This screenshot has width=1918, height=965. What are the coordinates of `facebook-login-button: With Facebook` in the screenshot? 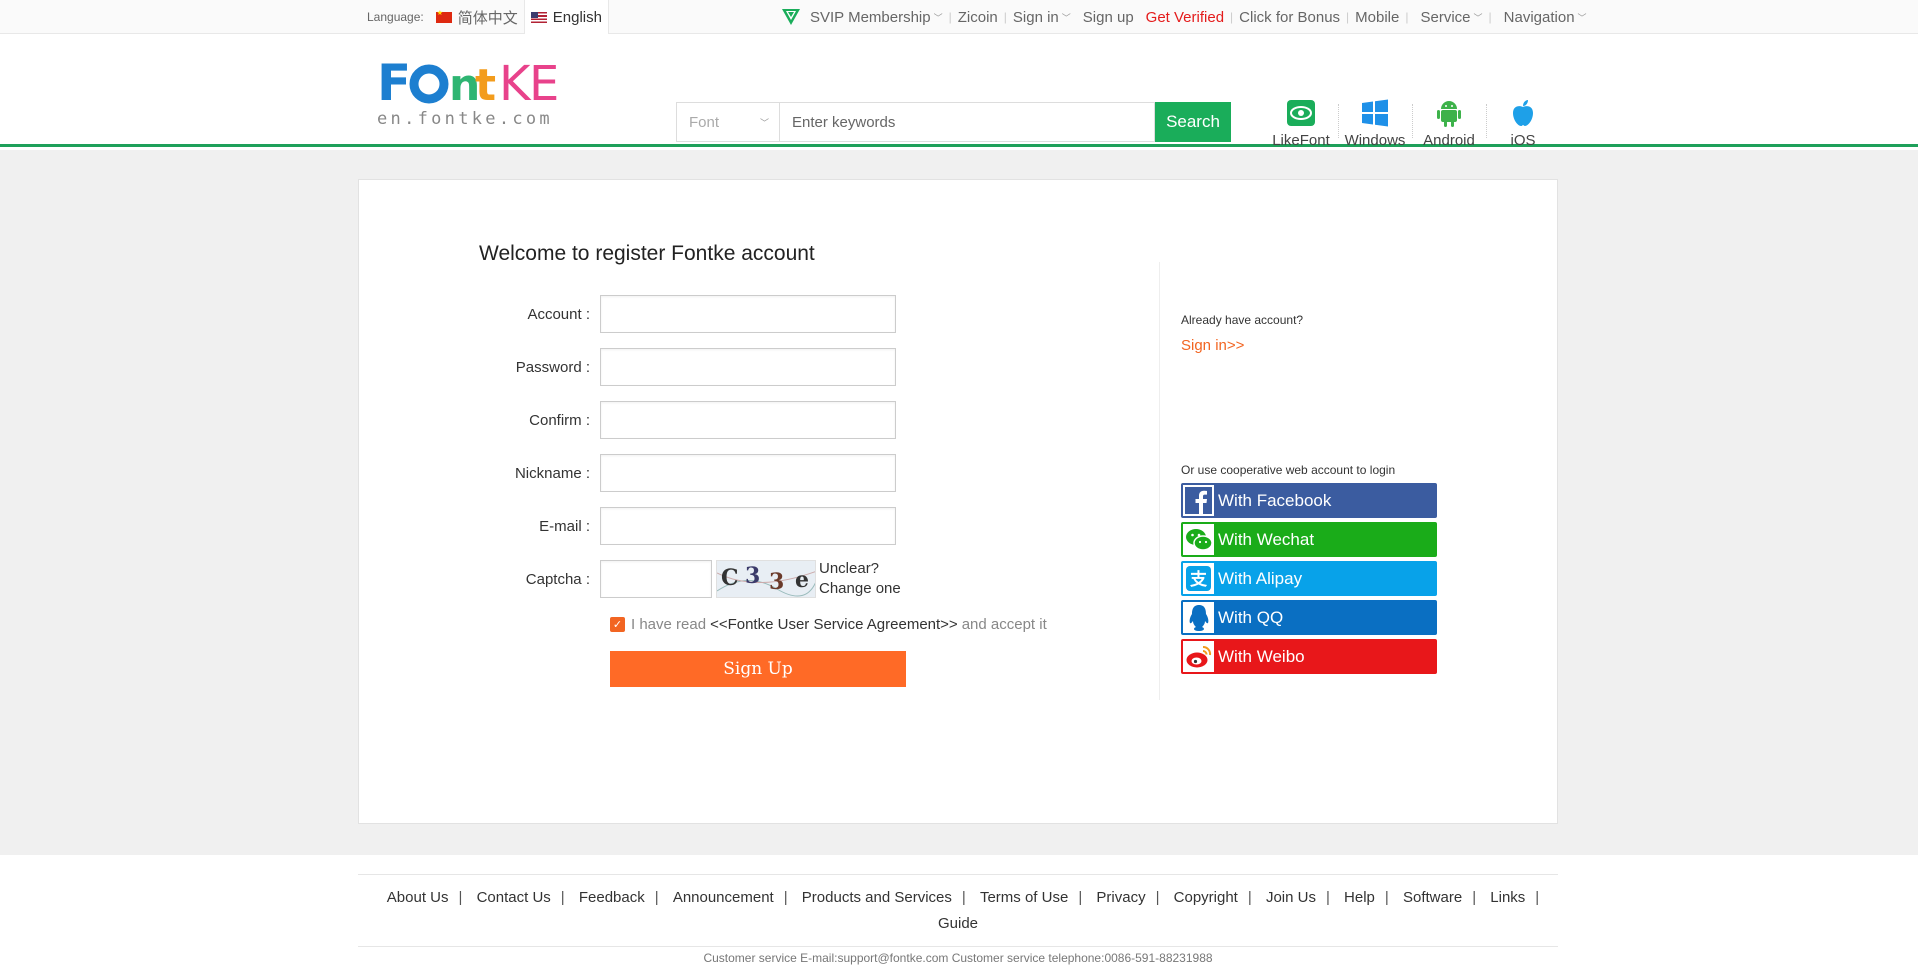 It's located at (1309, 500).